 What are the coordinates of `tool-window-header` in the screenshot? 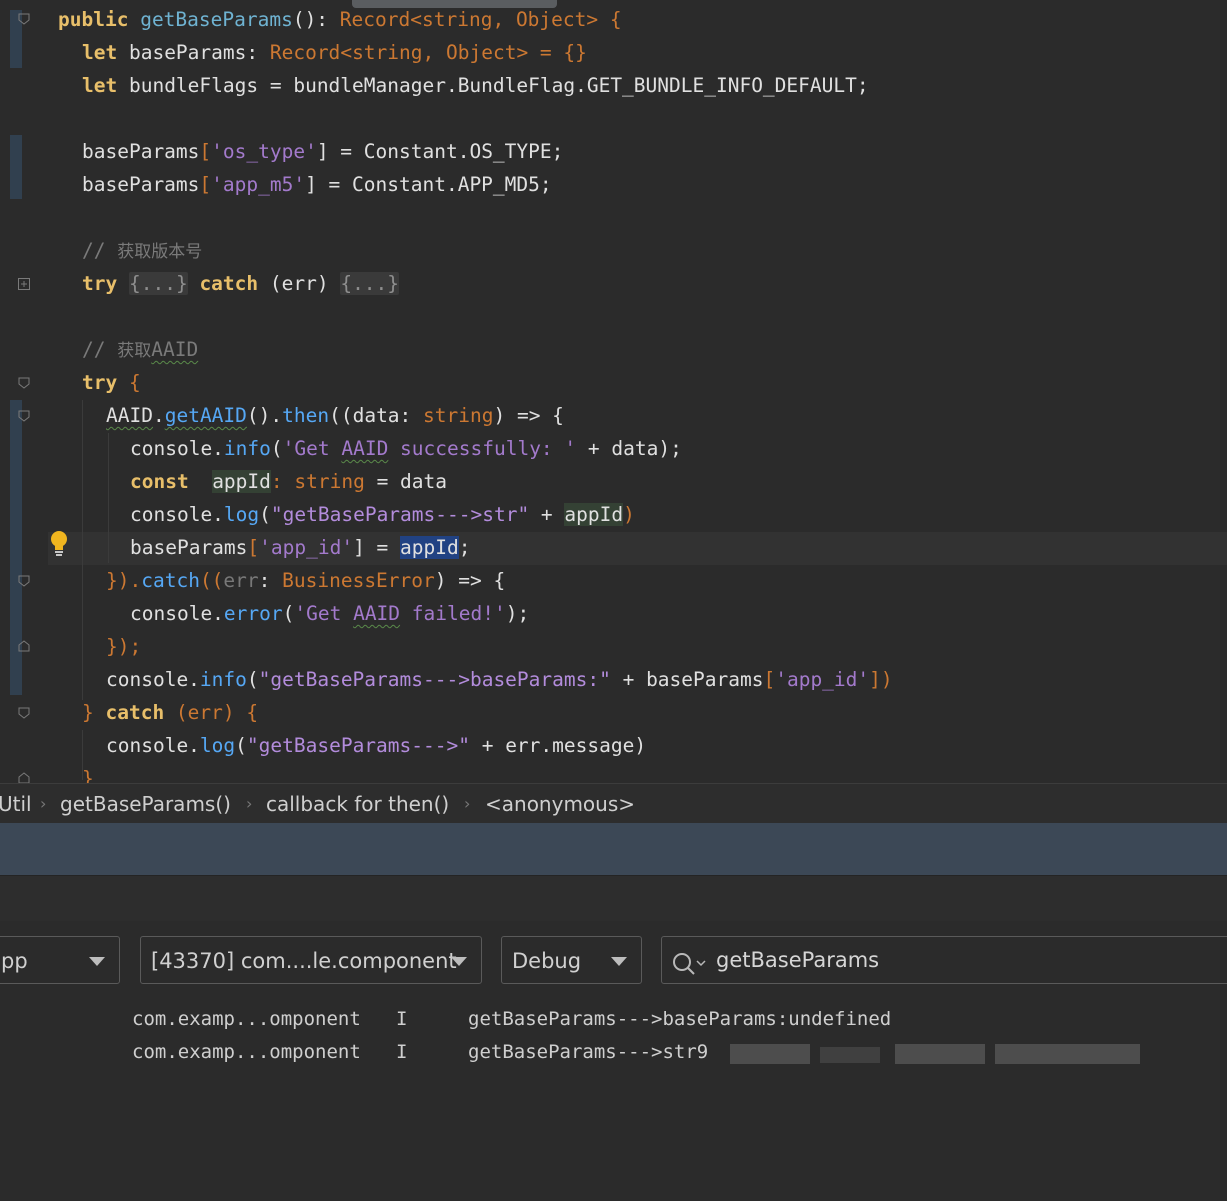 It's located at (613, 849).